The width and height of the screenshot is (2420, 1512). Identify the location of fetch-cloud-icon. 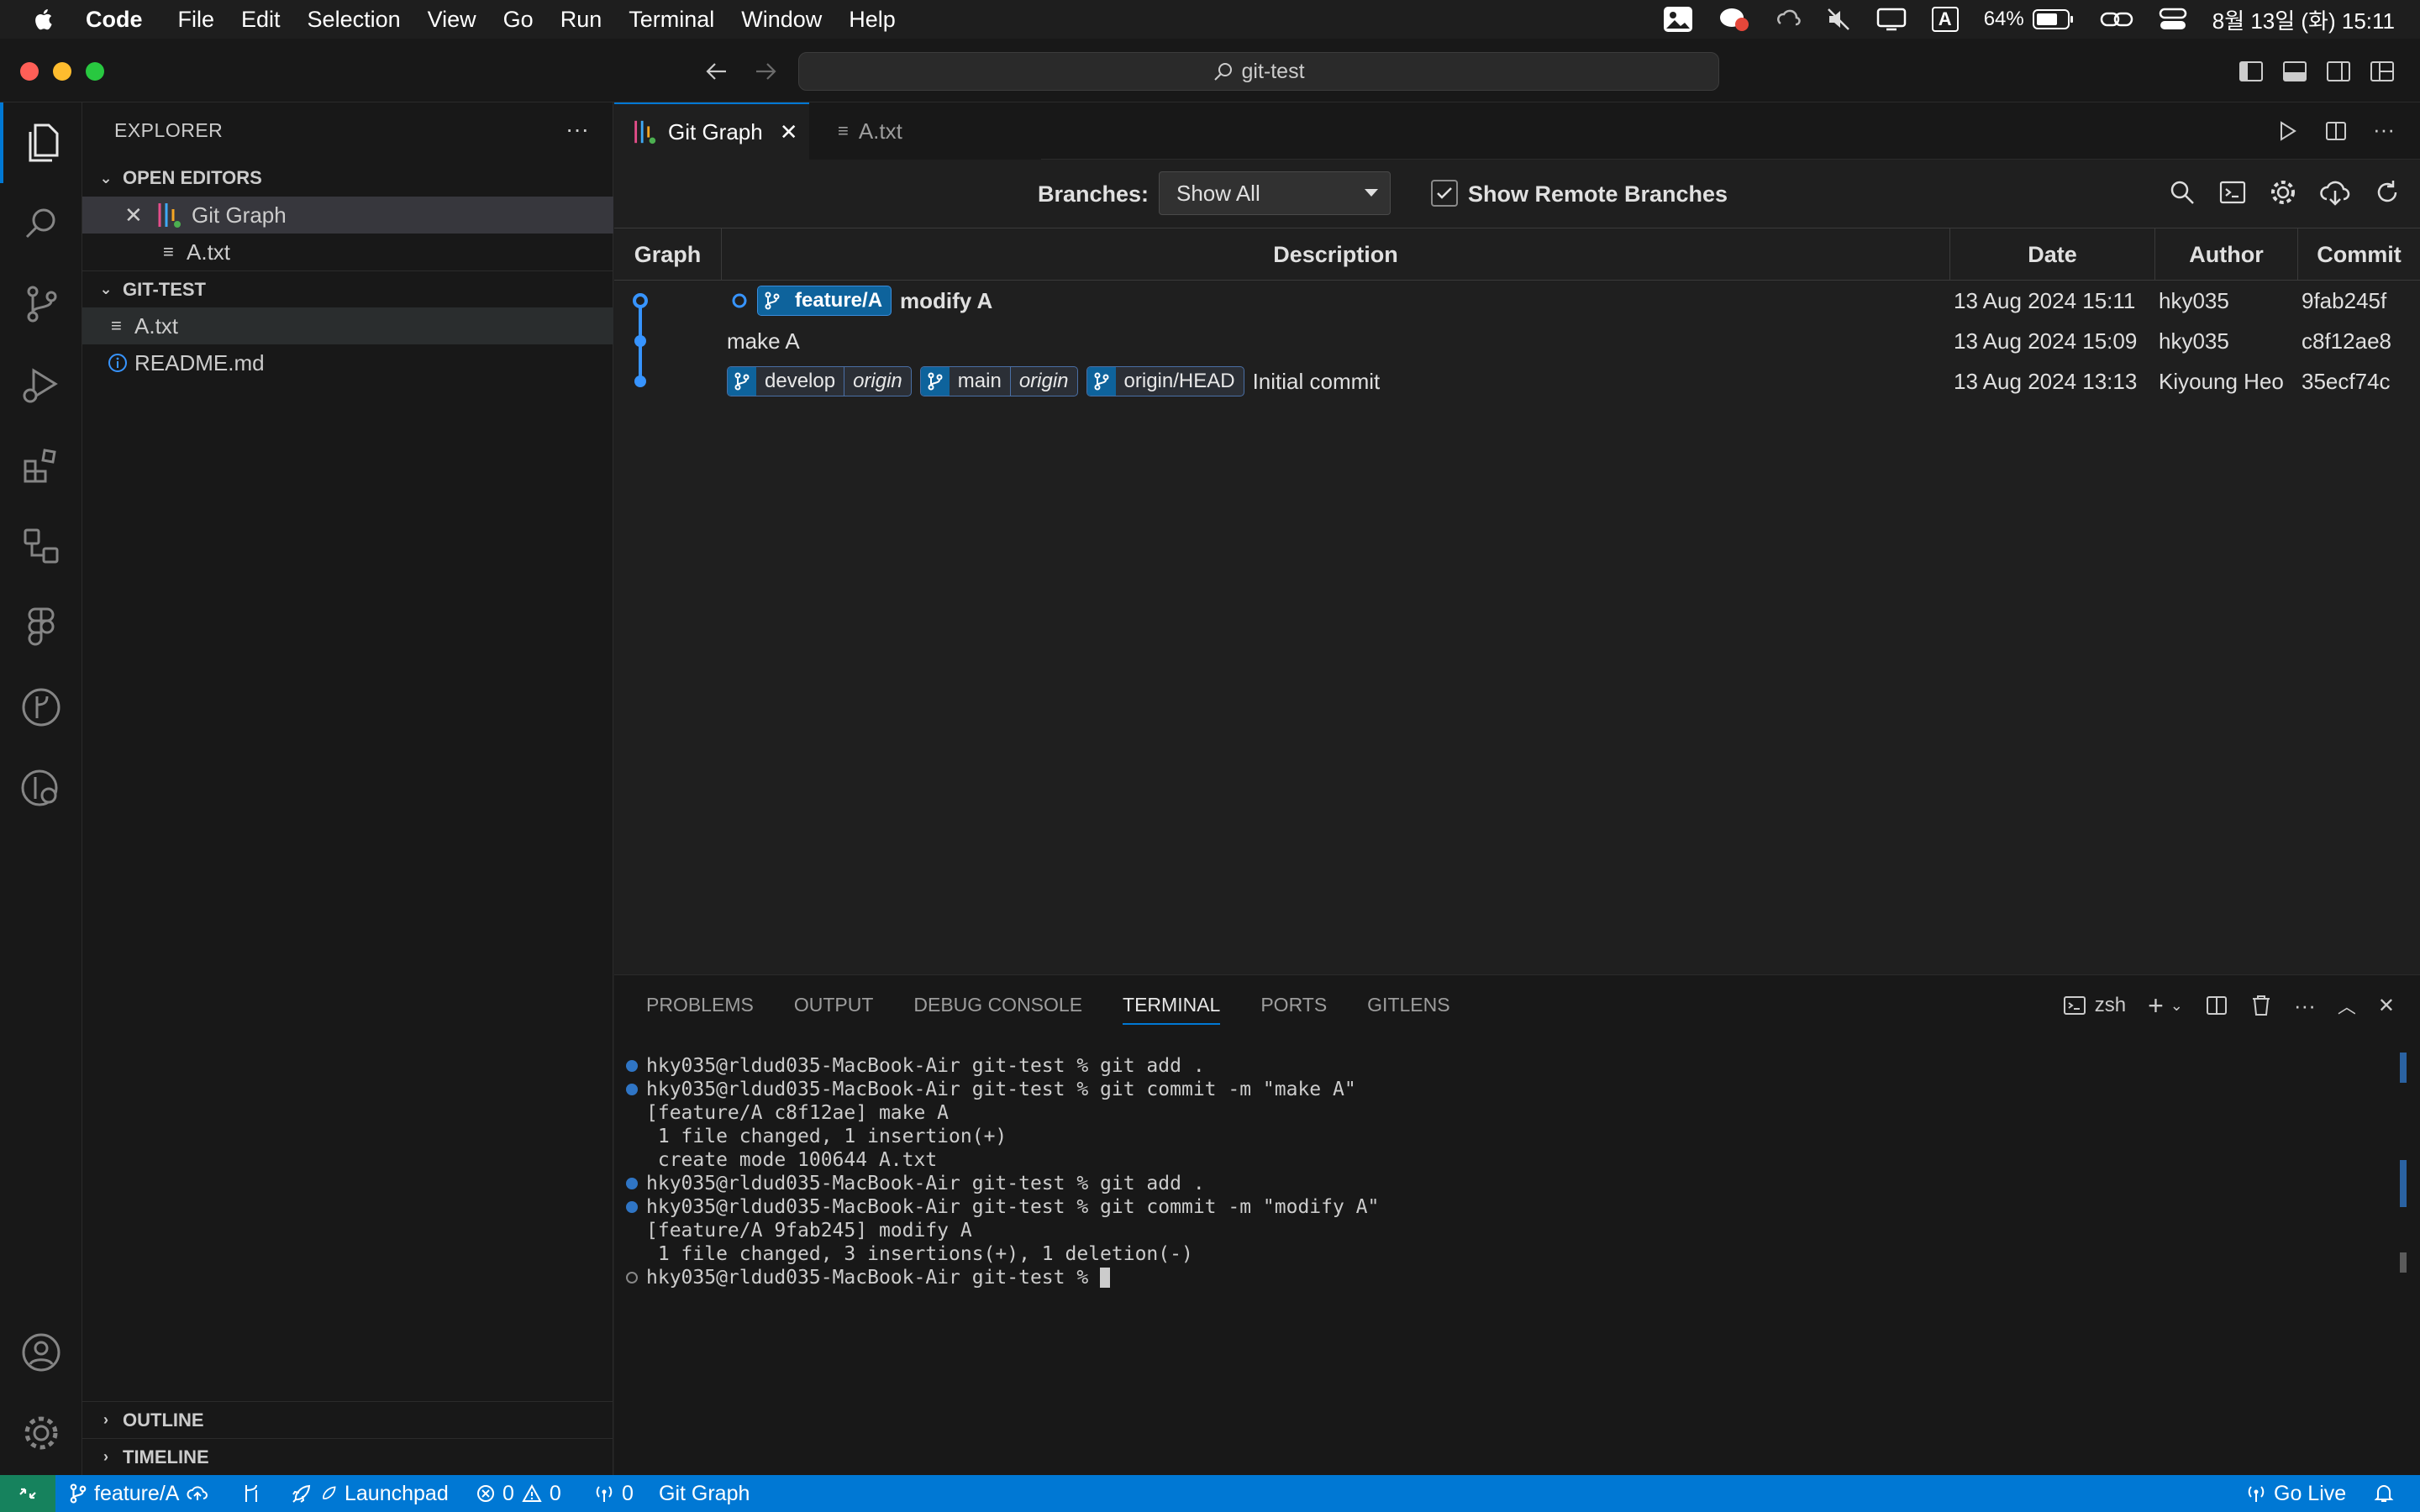
(2335, 192).